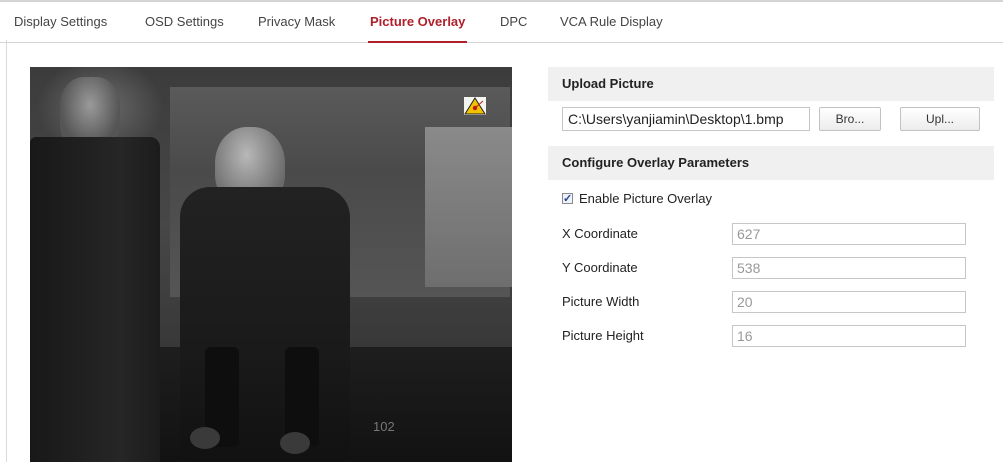 Image resolution: width=1003 pixels, height=462 pixels. I want to click on upload-picture-header: Upload Picture, so click(771, 84).